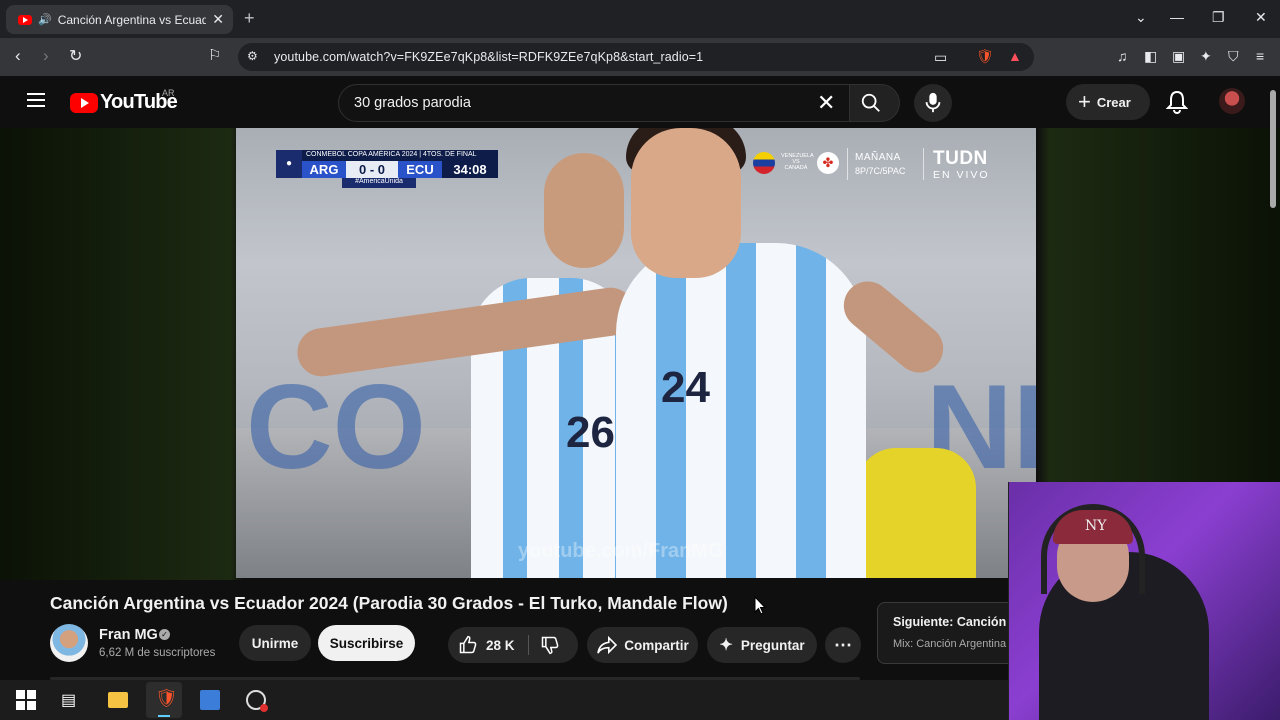 This screenshot has width=1280, height=720. What do you see at coordinates (412, 103) in the screenshot?
I see `search-query: 30 grados parodia` at bounding box center [412, 103].